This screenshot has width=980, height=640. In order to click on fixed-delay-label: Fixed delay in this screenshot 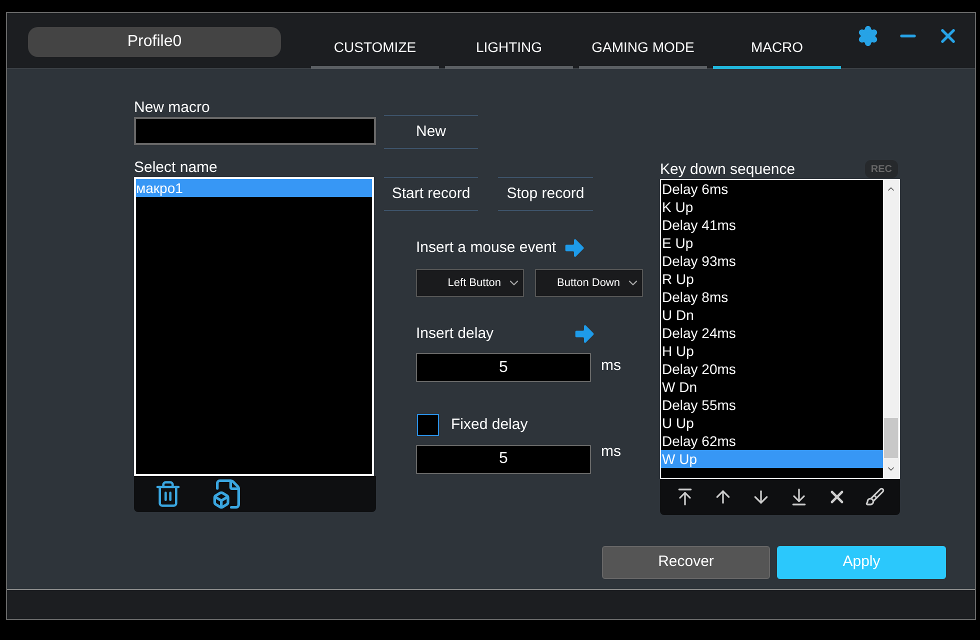, I will do `click(489, 425)`.